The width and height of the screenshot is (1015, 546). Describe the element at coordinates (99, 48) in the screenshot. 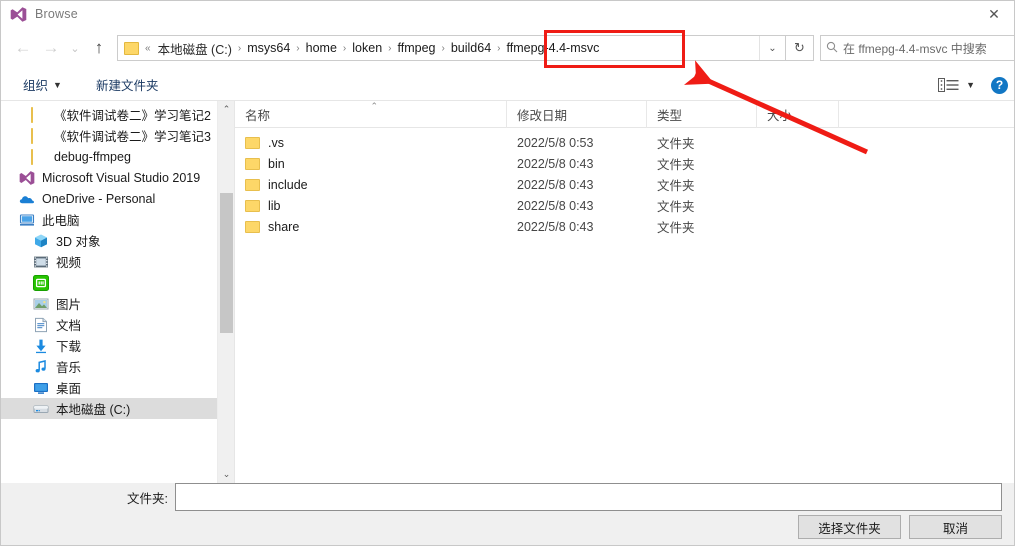

I see `up-button: ↑` at that location.